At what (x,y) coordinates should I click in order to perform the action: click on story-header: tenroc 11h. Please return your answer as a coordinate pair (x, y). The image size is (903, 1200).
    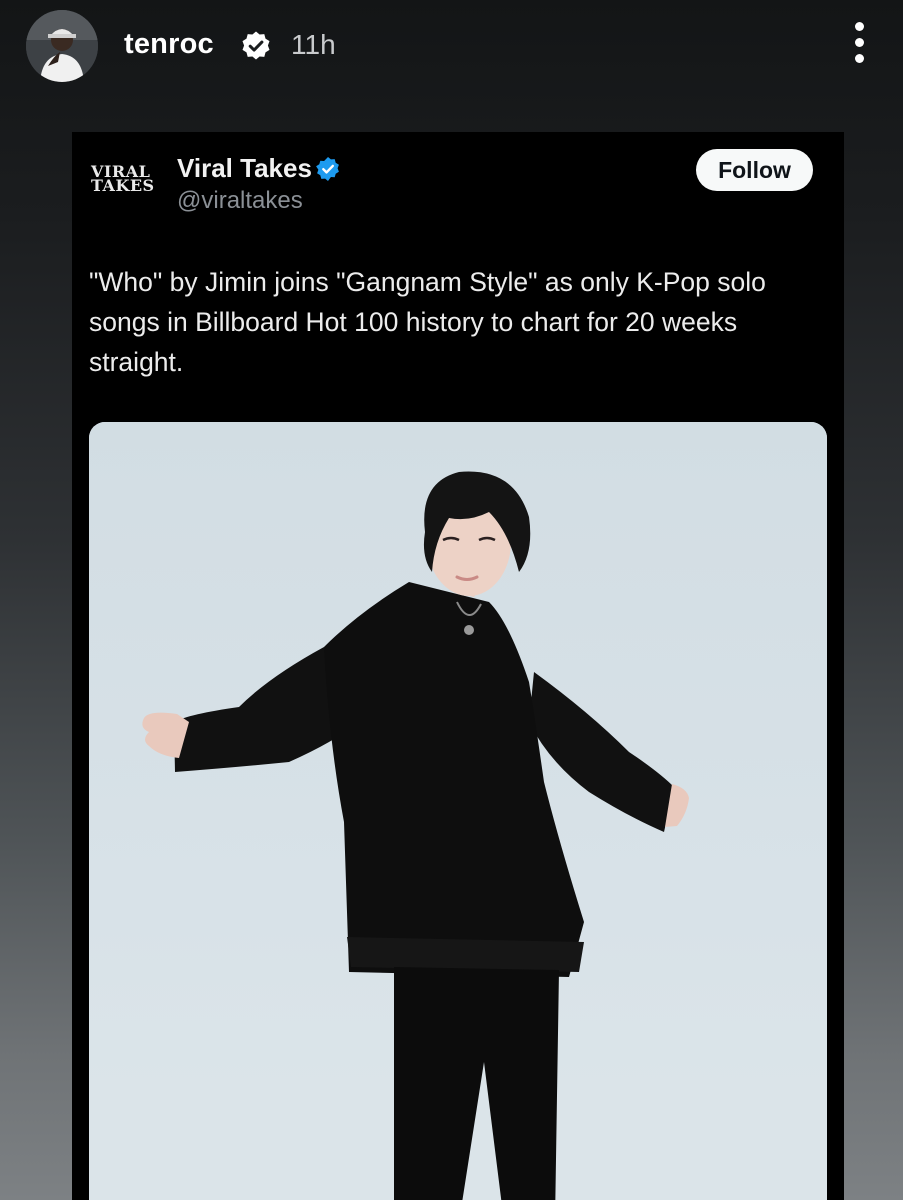
    Looking at the image, I should click on (451, 46).